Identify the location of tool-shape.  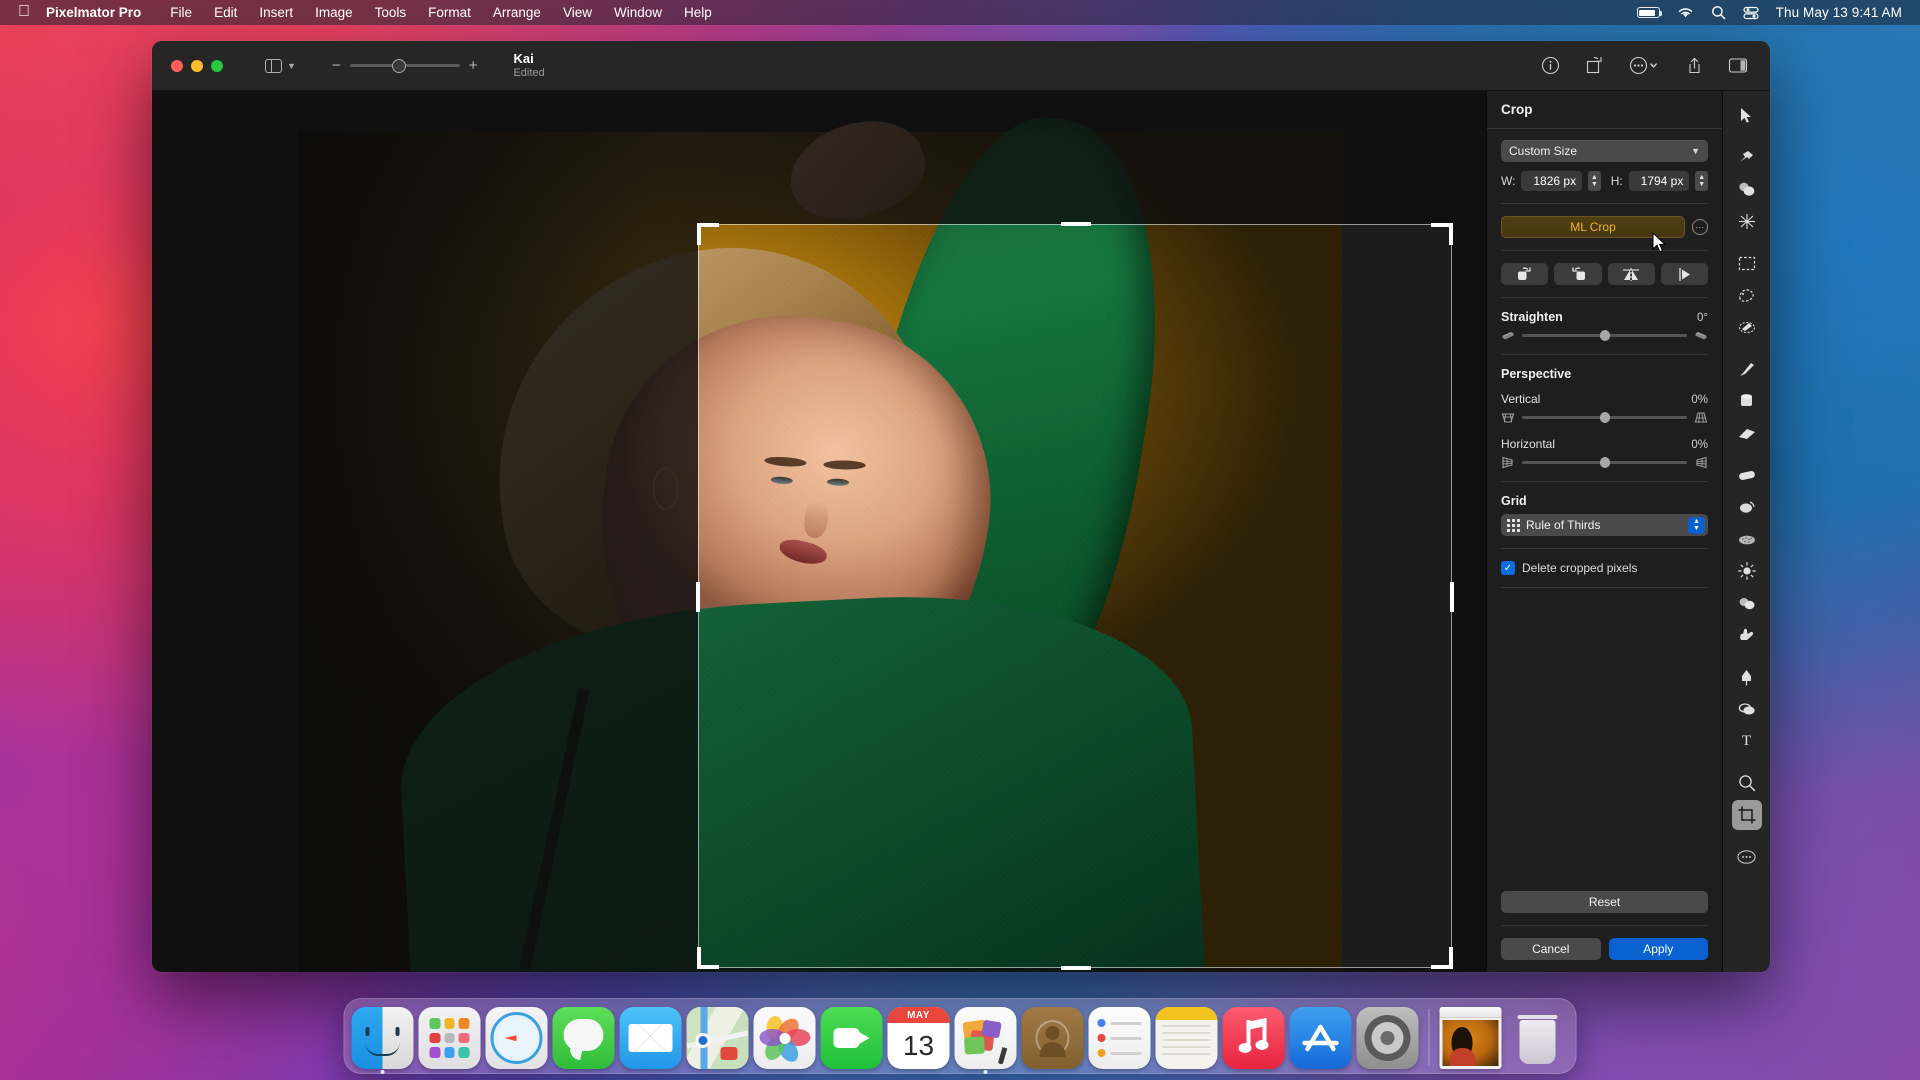
(1747, 709).